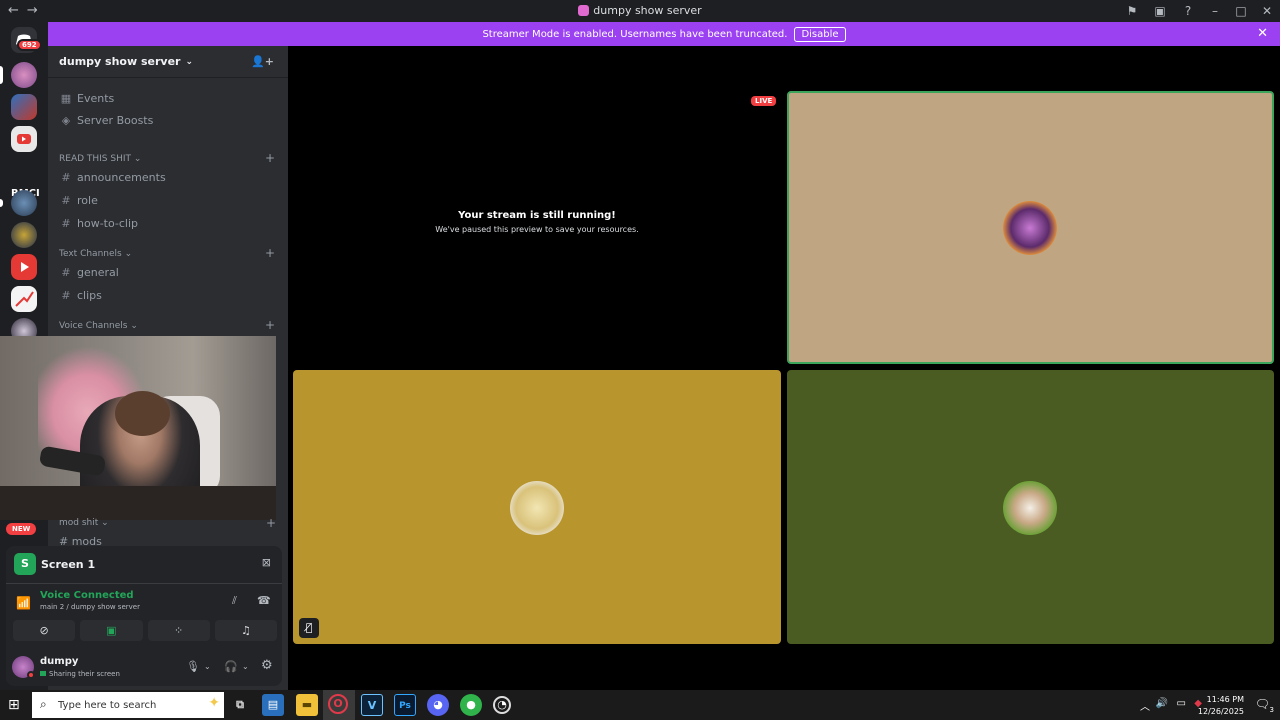 The image size is (1280, 720). Describe the element at coordinates (234, 601) in the screenshot. I see `noise-suppression-icon: ⫽` at that location.